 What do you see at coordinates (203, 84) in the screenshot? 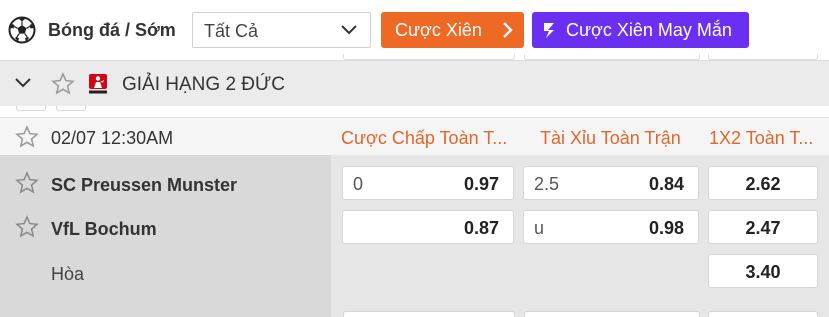
I see `league-name: GIẢI HẠNG 2 ĐỨC` at bounding box center [203, 84].